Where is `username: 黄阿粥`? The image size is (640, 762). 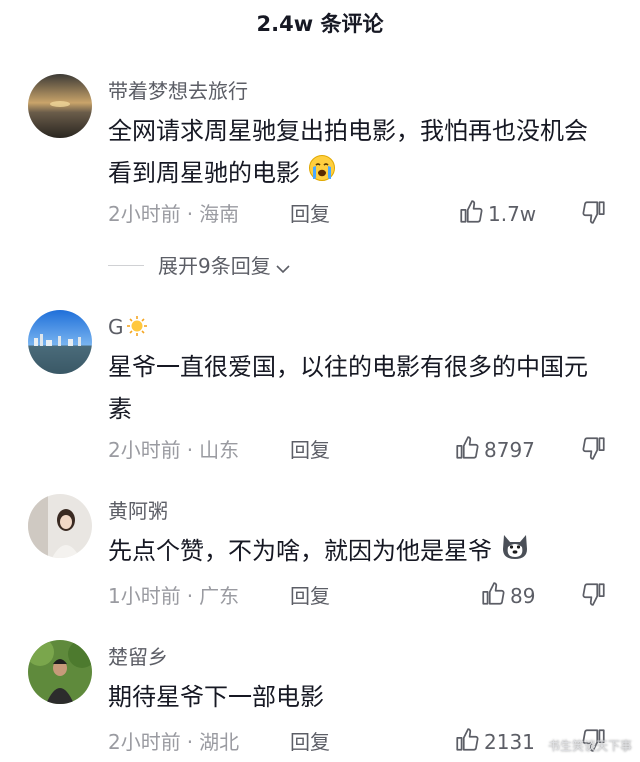
username: 黄阿粥 is located at coordinates (138, 511).